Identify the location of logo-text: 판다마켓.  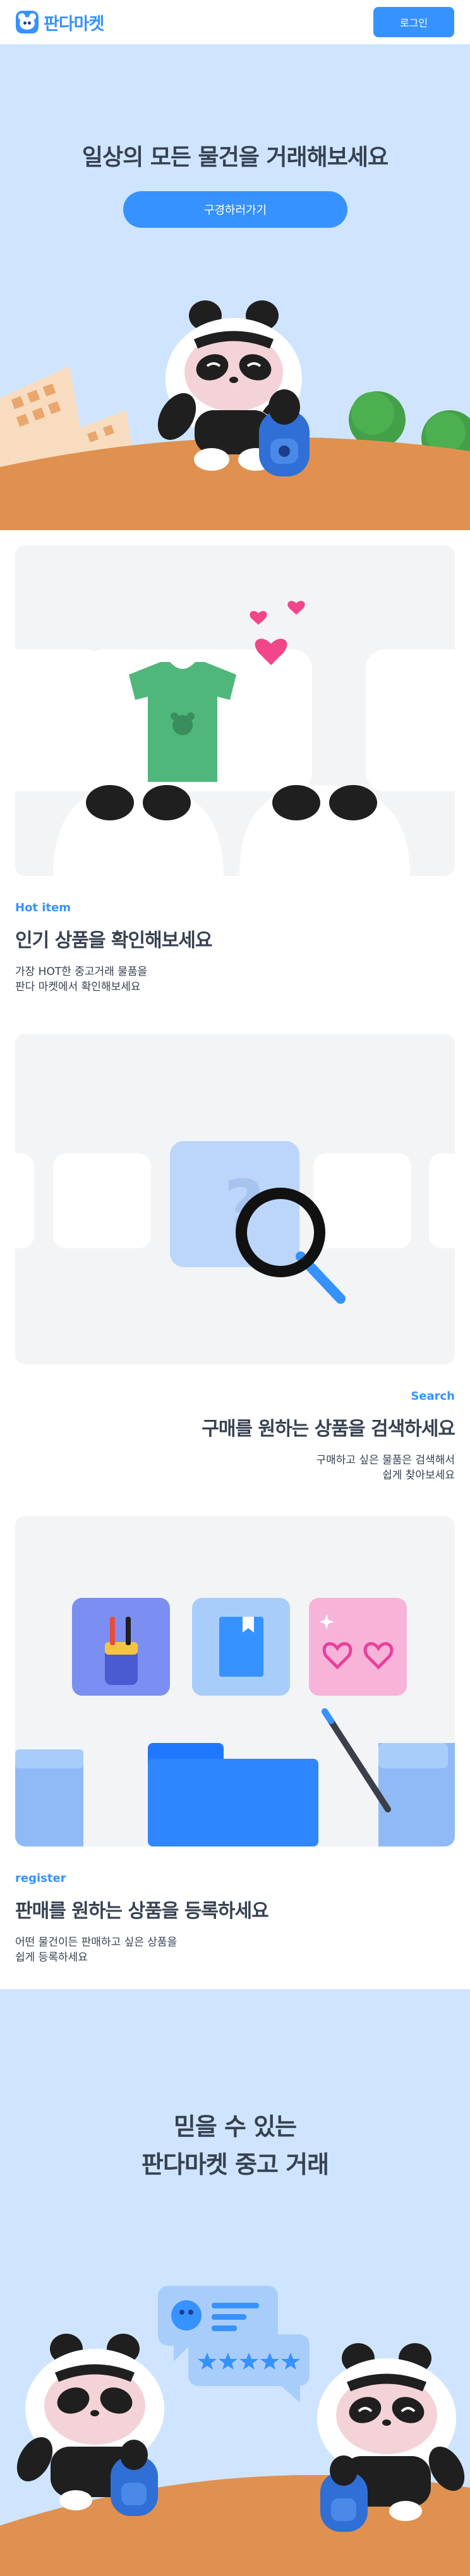
(74, 24).